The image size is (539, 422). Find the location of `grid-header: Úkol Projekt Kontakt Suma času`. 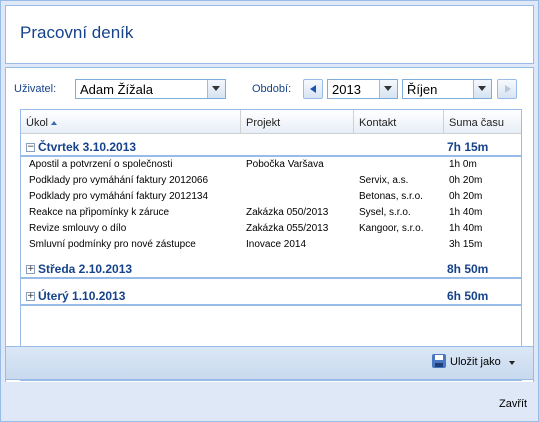

grid-header: Úkol Projekt Kontakt Suma času is located at coordinates (271, 122).